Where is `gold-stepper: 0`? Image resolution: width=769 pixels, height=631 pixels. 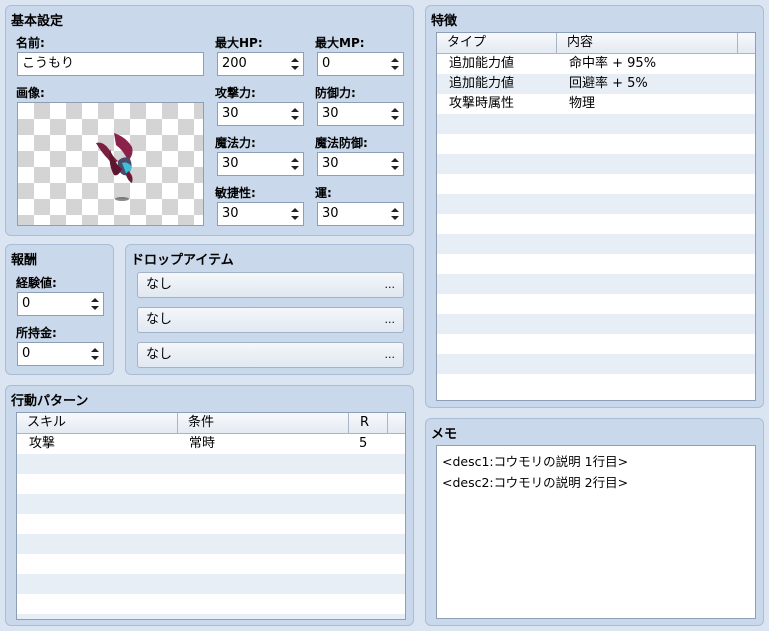
gold-stepper: 0 is located at coordinates (60, 354).